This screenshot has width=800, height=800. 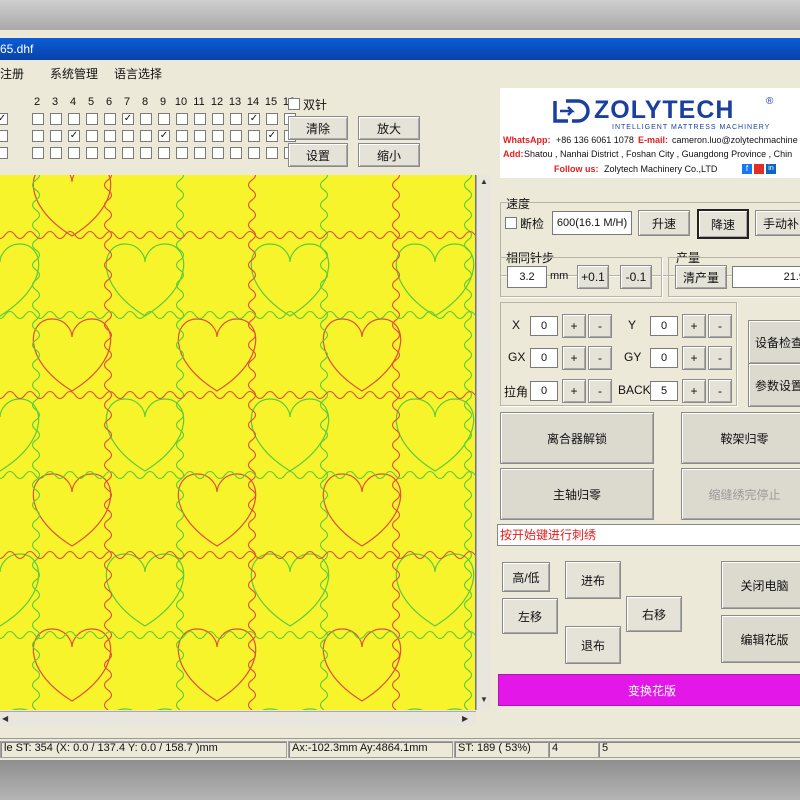 I want to click on manual-compensate-button: 手动补, so click(x=777, y=223).